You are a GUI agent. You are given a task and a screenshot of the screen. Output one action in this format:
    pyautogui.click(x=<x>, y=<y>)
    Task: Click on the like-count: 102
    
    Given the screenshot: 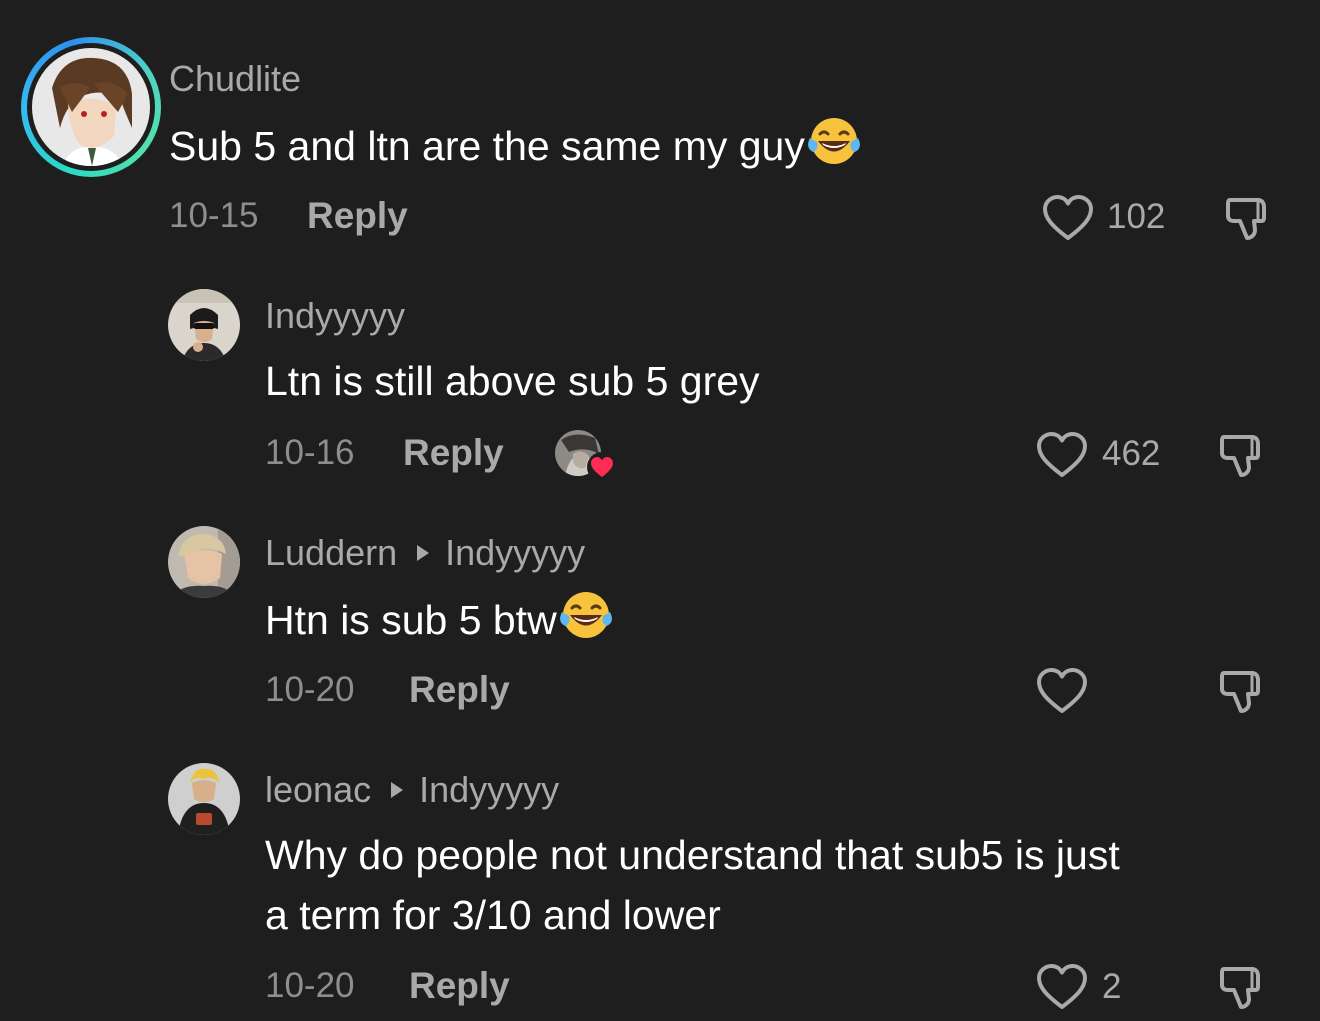 What is the action you would take?
    pyautogui.click(x=1136, y=216)
    